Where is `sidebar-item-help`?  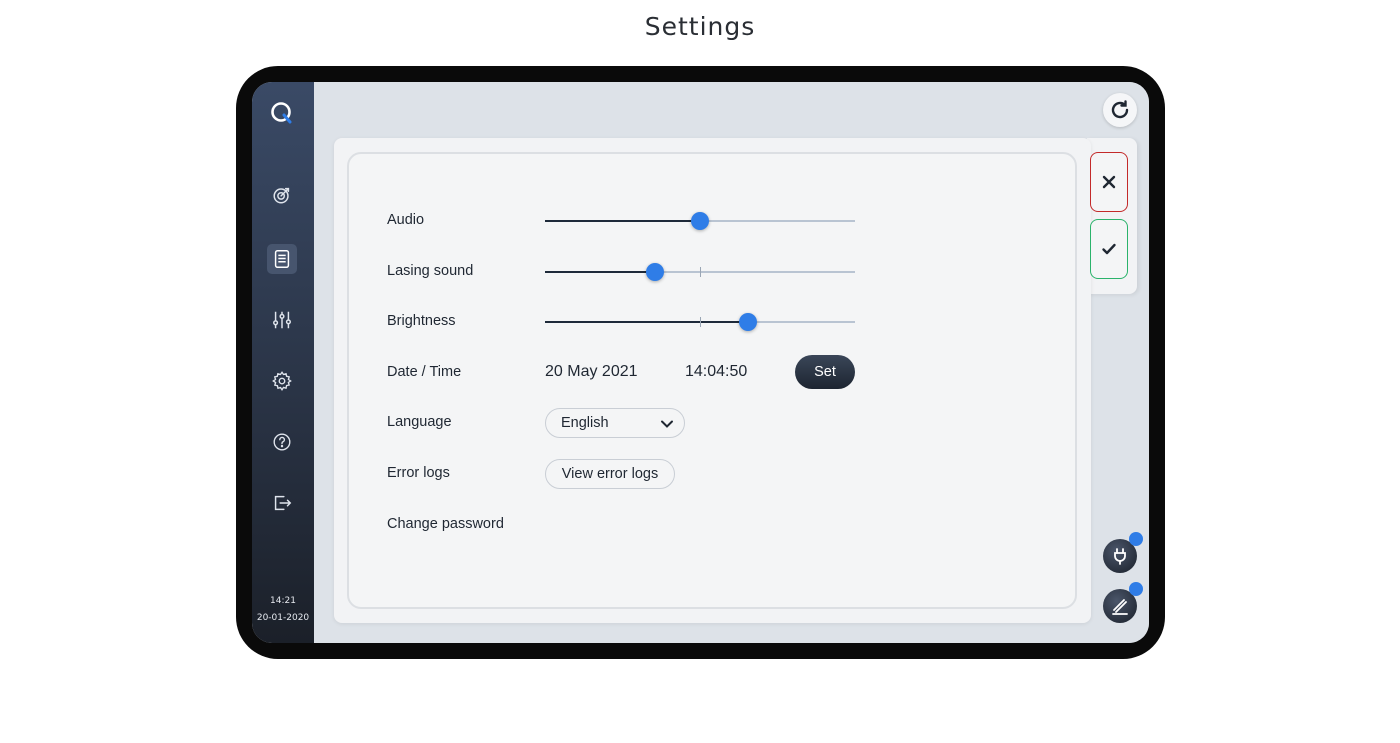
sidebar-item-help is located at coordinates (282, 442).